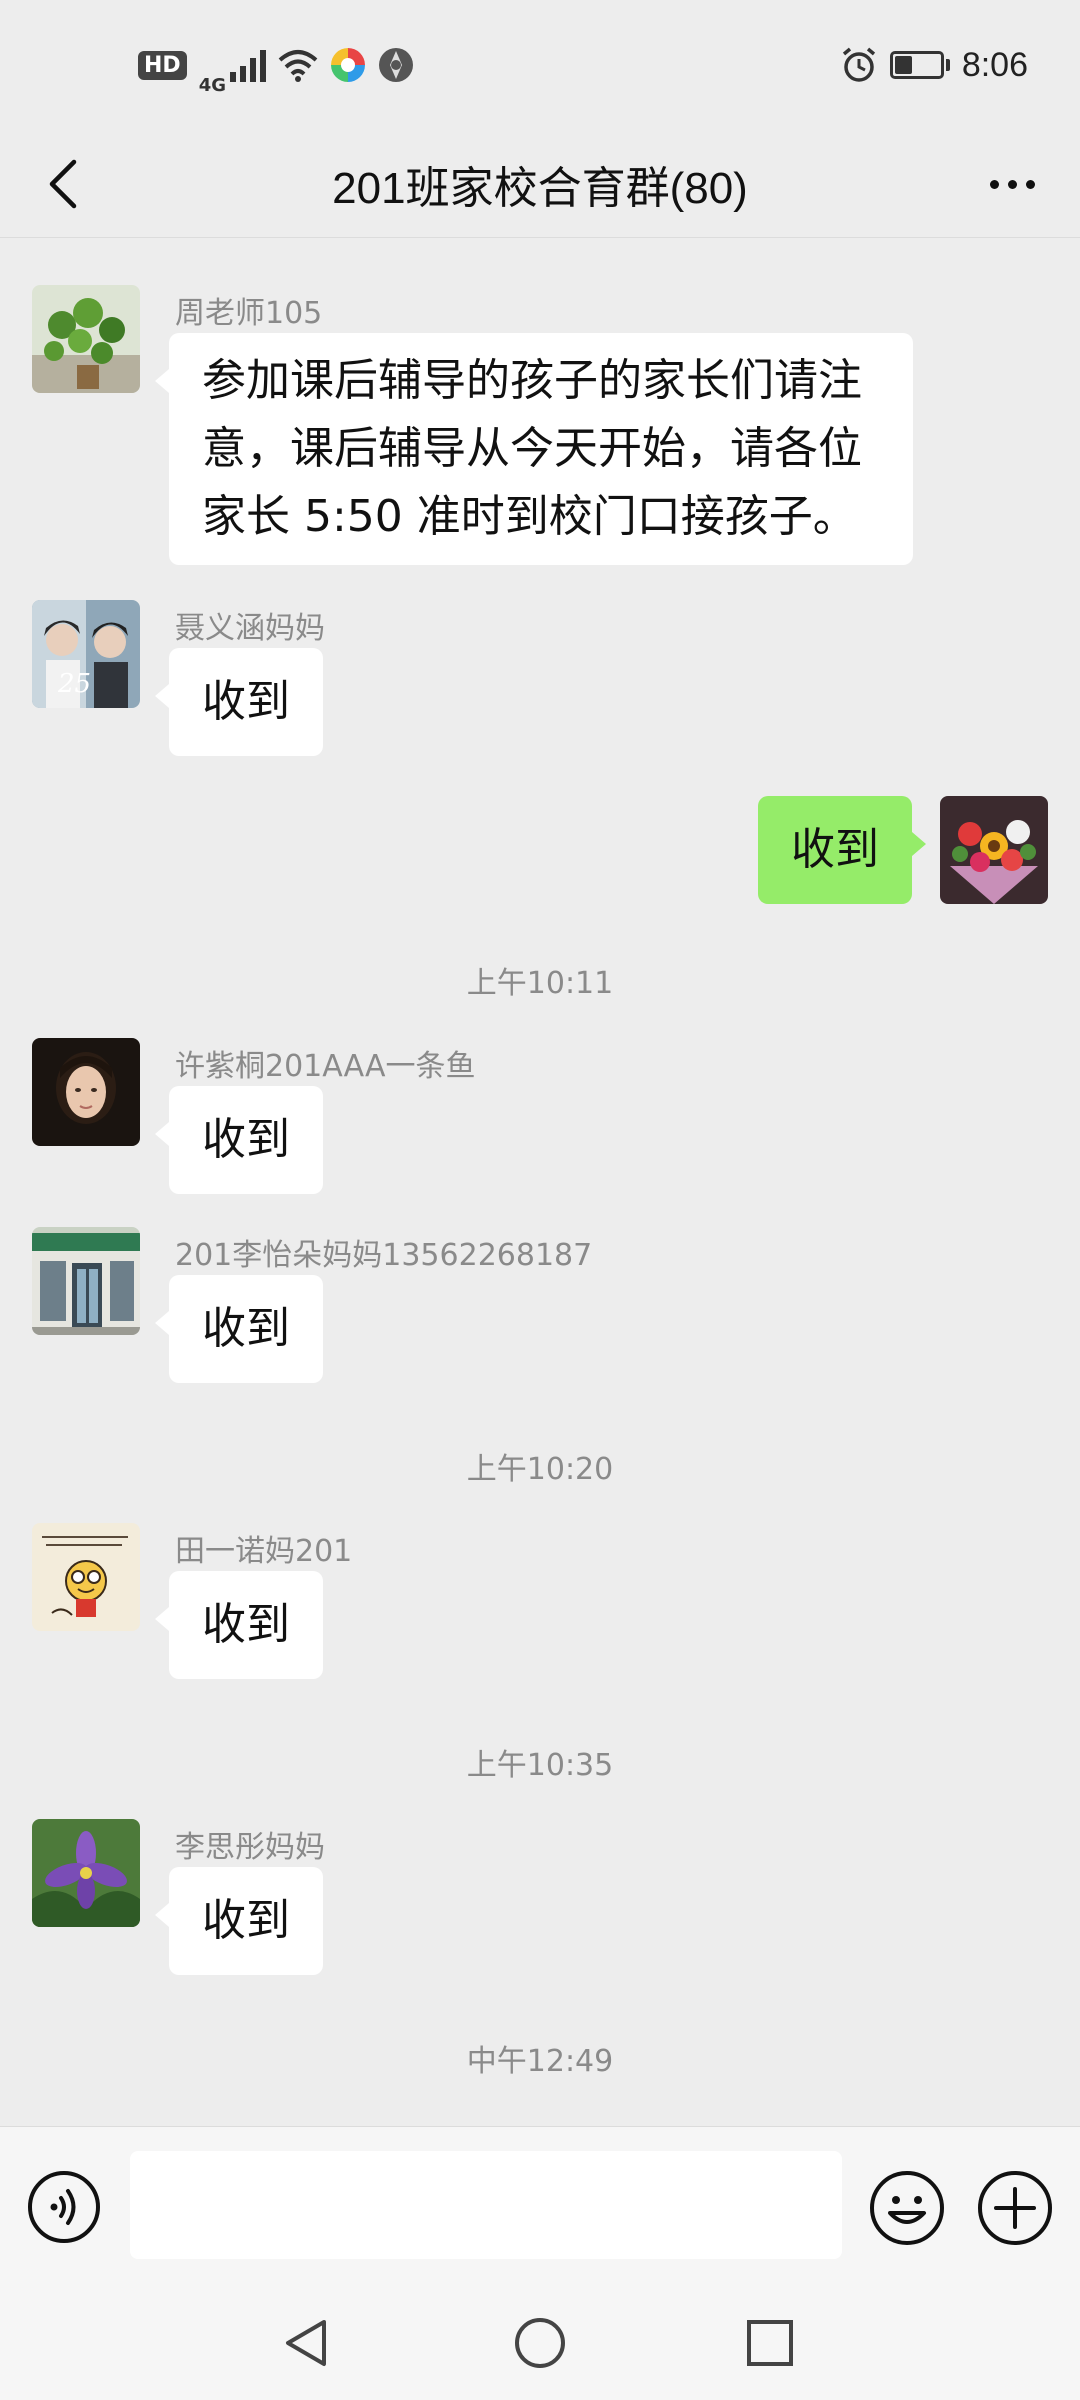 The width and height of the screenshot is (1080, 2400). I want to click on chevron-left-icon, so click(63, 184).